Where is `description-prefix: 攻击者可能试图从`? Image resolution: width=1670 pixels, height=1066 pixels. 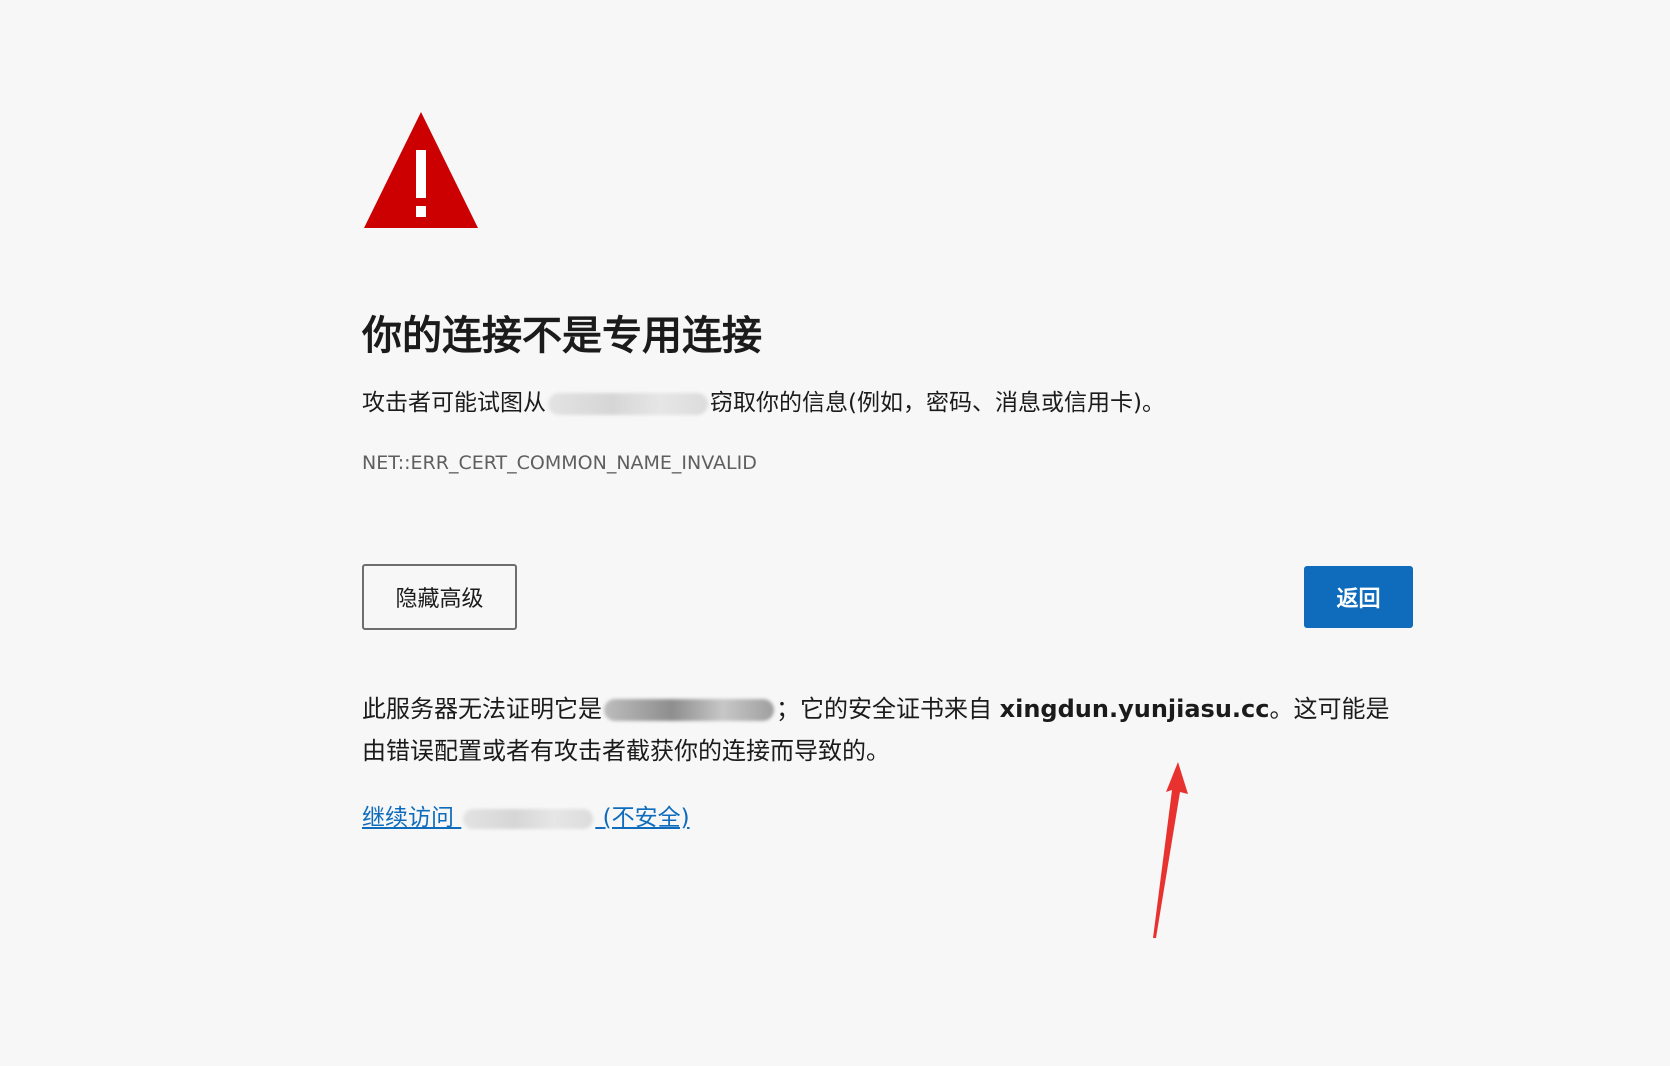
description-prefix: 攻击者可能试图从 is located at coordinates (454, 403).